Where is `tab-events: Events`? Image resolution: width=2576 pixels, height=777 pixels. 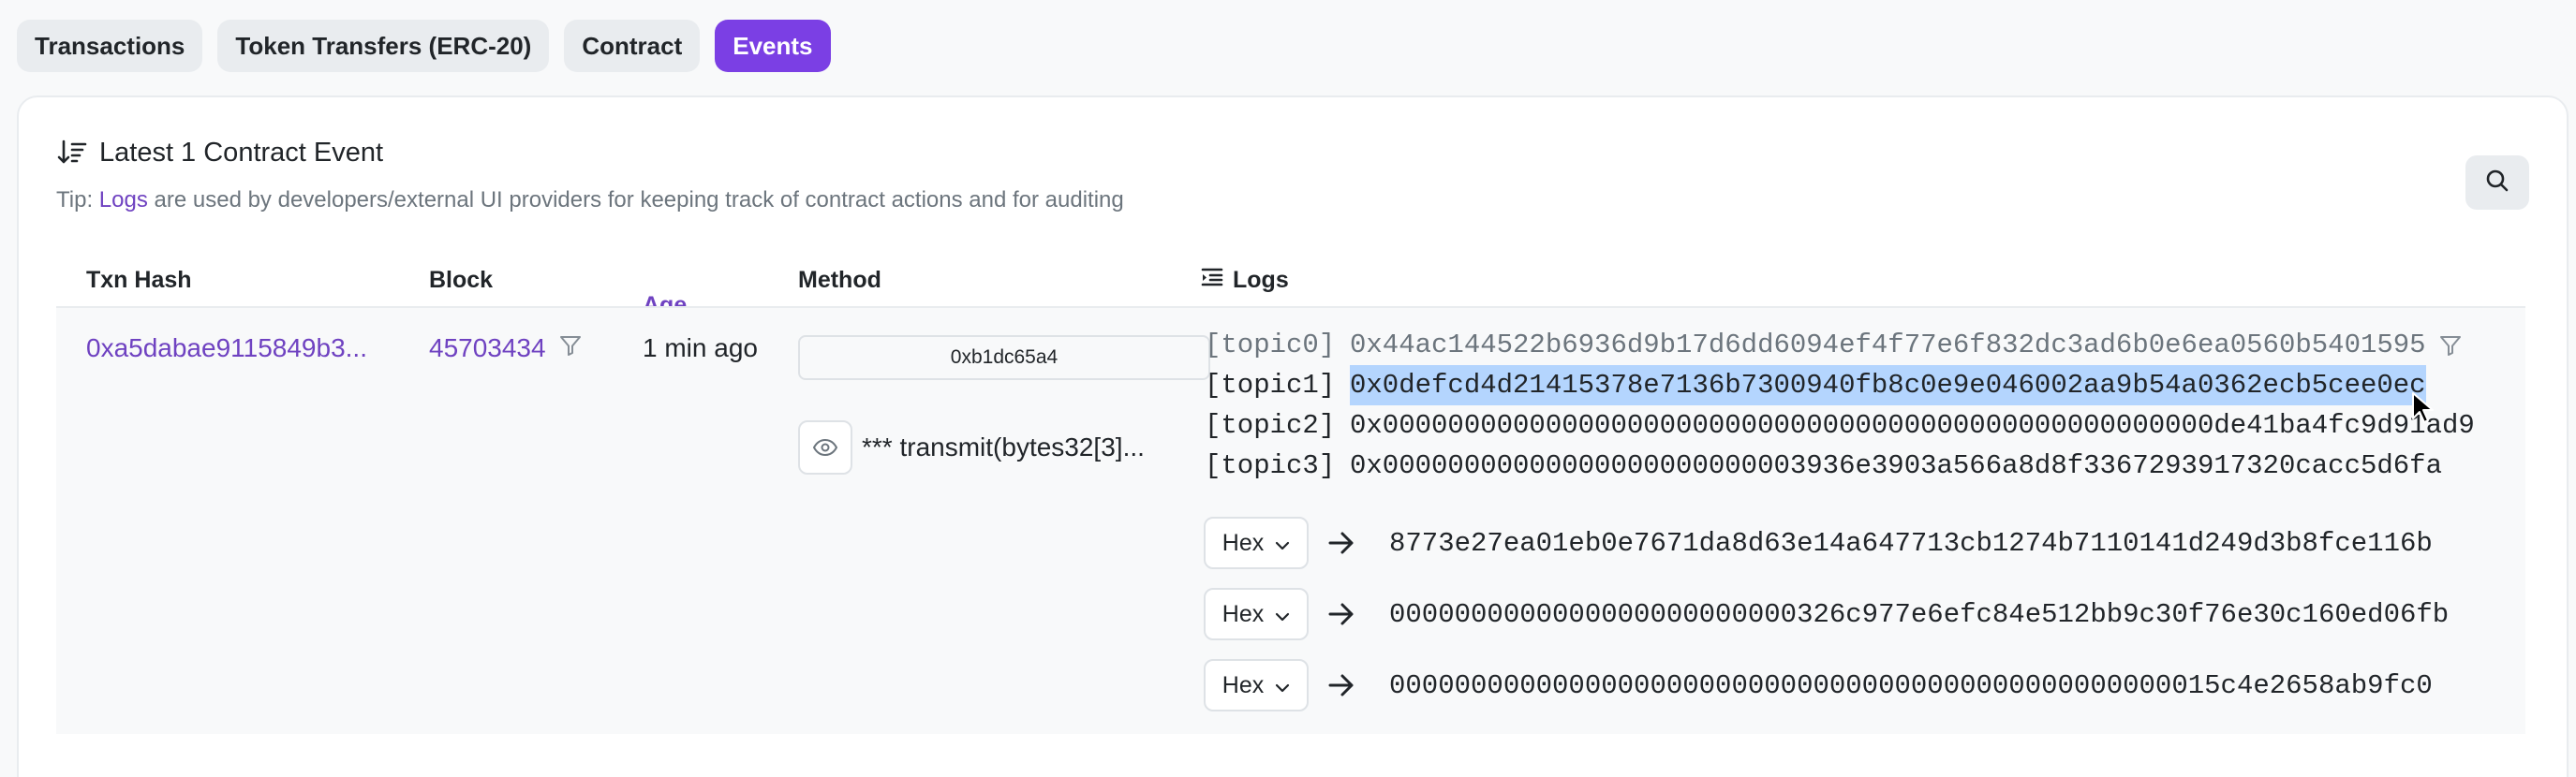
tab-events: Events is located at coordinates (773, 46).